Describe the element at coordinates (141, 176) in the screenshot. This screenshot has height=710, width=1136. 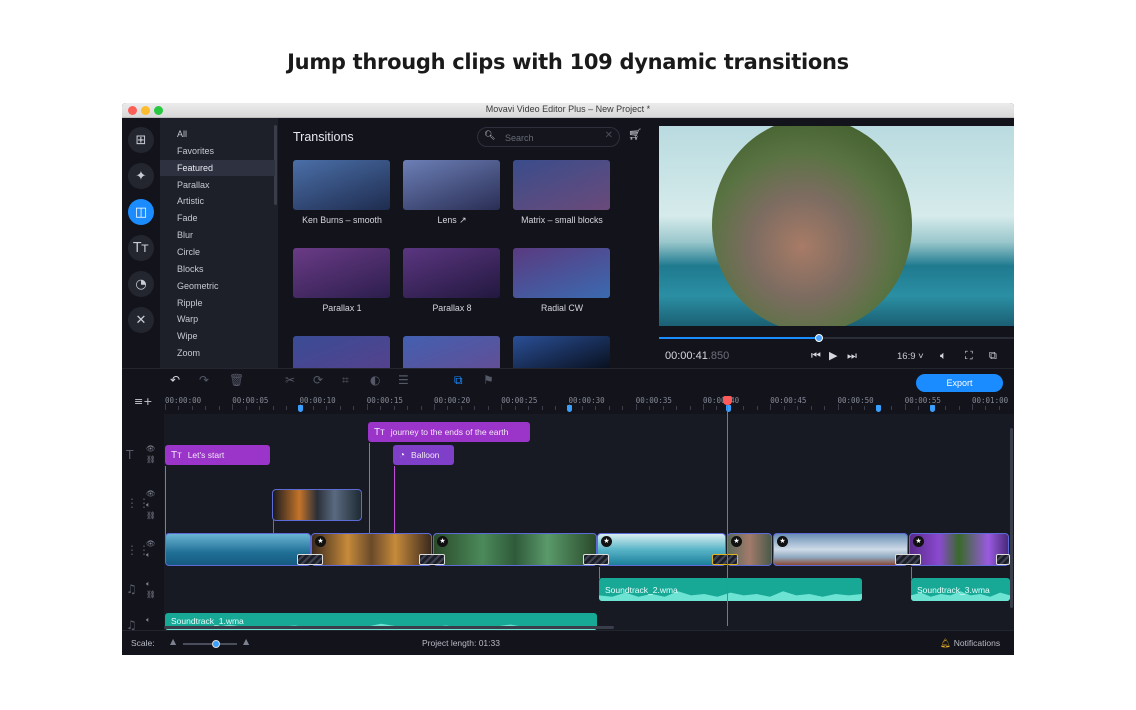
I see `rail-button-magic-wand: ✦` at that location.